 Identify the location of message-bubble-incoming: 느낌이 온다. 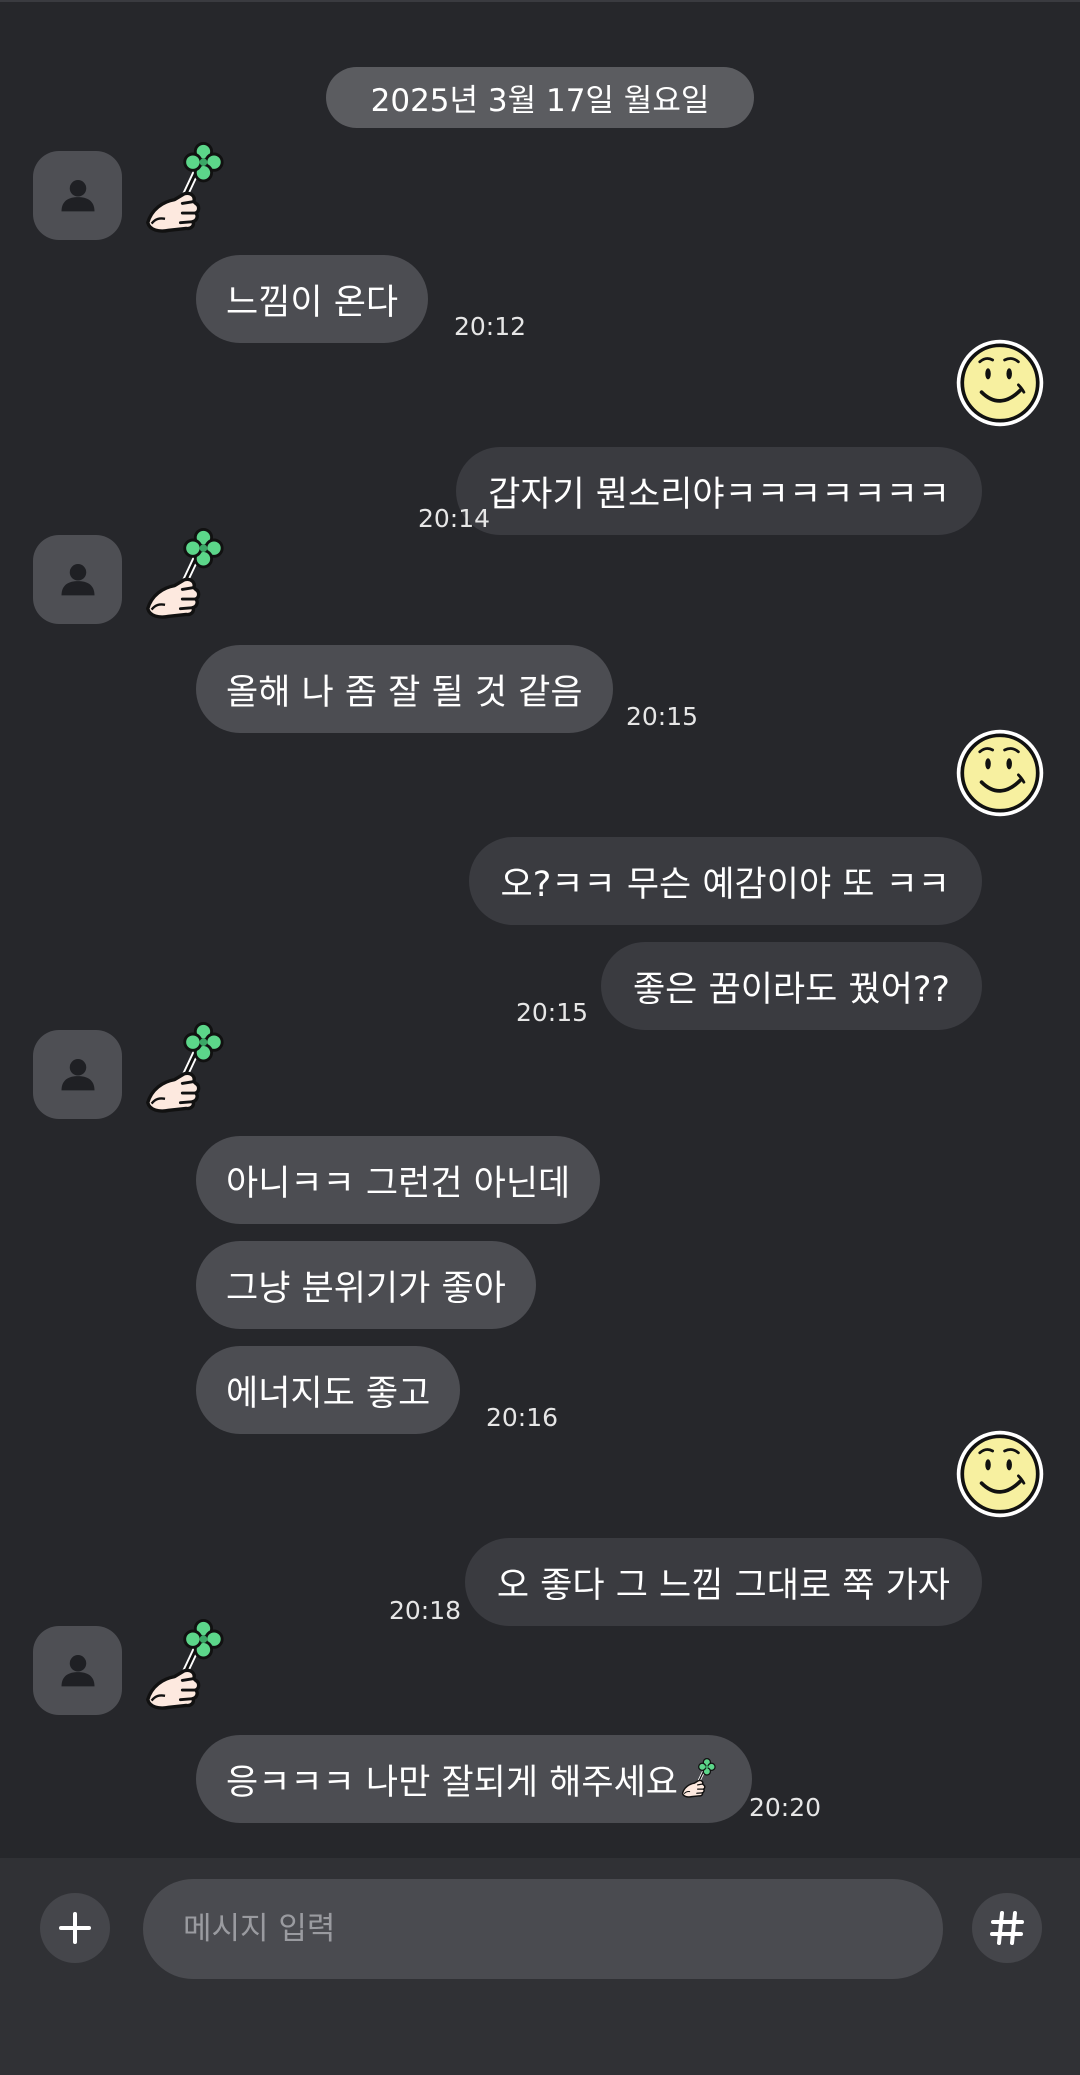
(312, 299).